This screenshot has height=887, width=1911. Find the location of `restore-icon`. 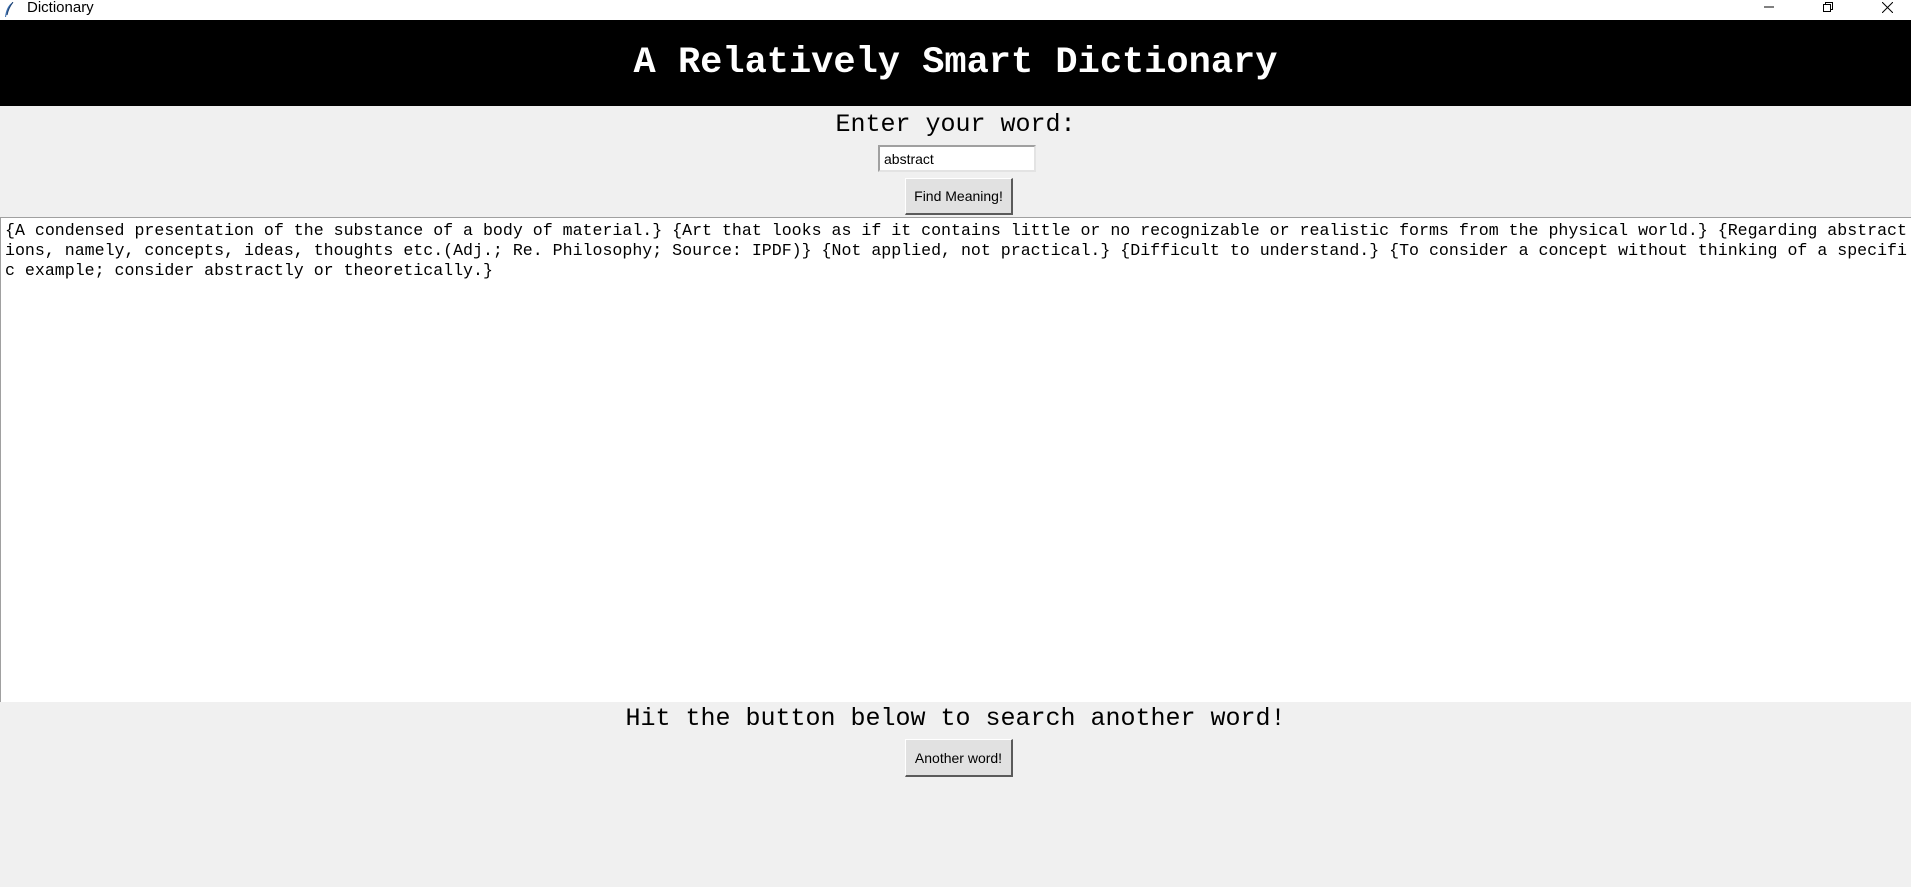

restore-icon is located at coordinates (1828, 7).